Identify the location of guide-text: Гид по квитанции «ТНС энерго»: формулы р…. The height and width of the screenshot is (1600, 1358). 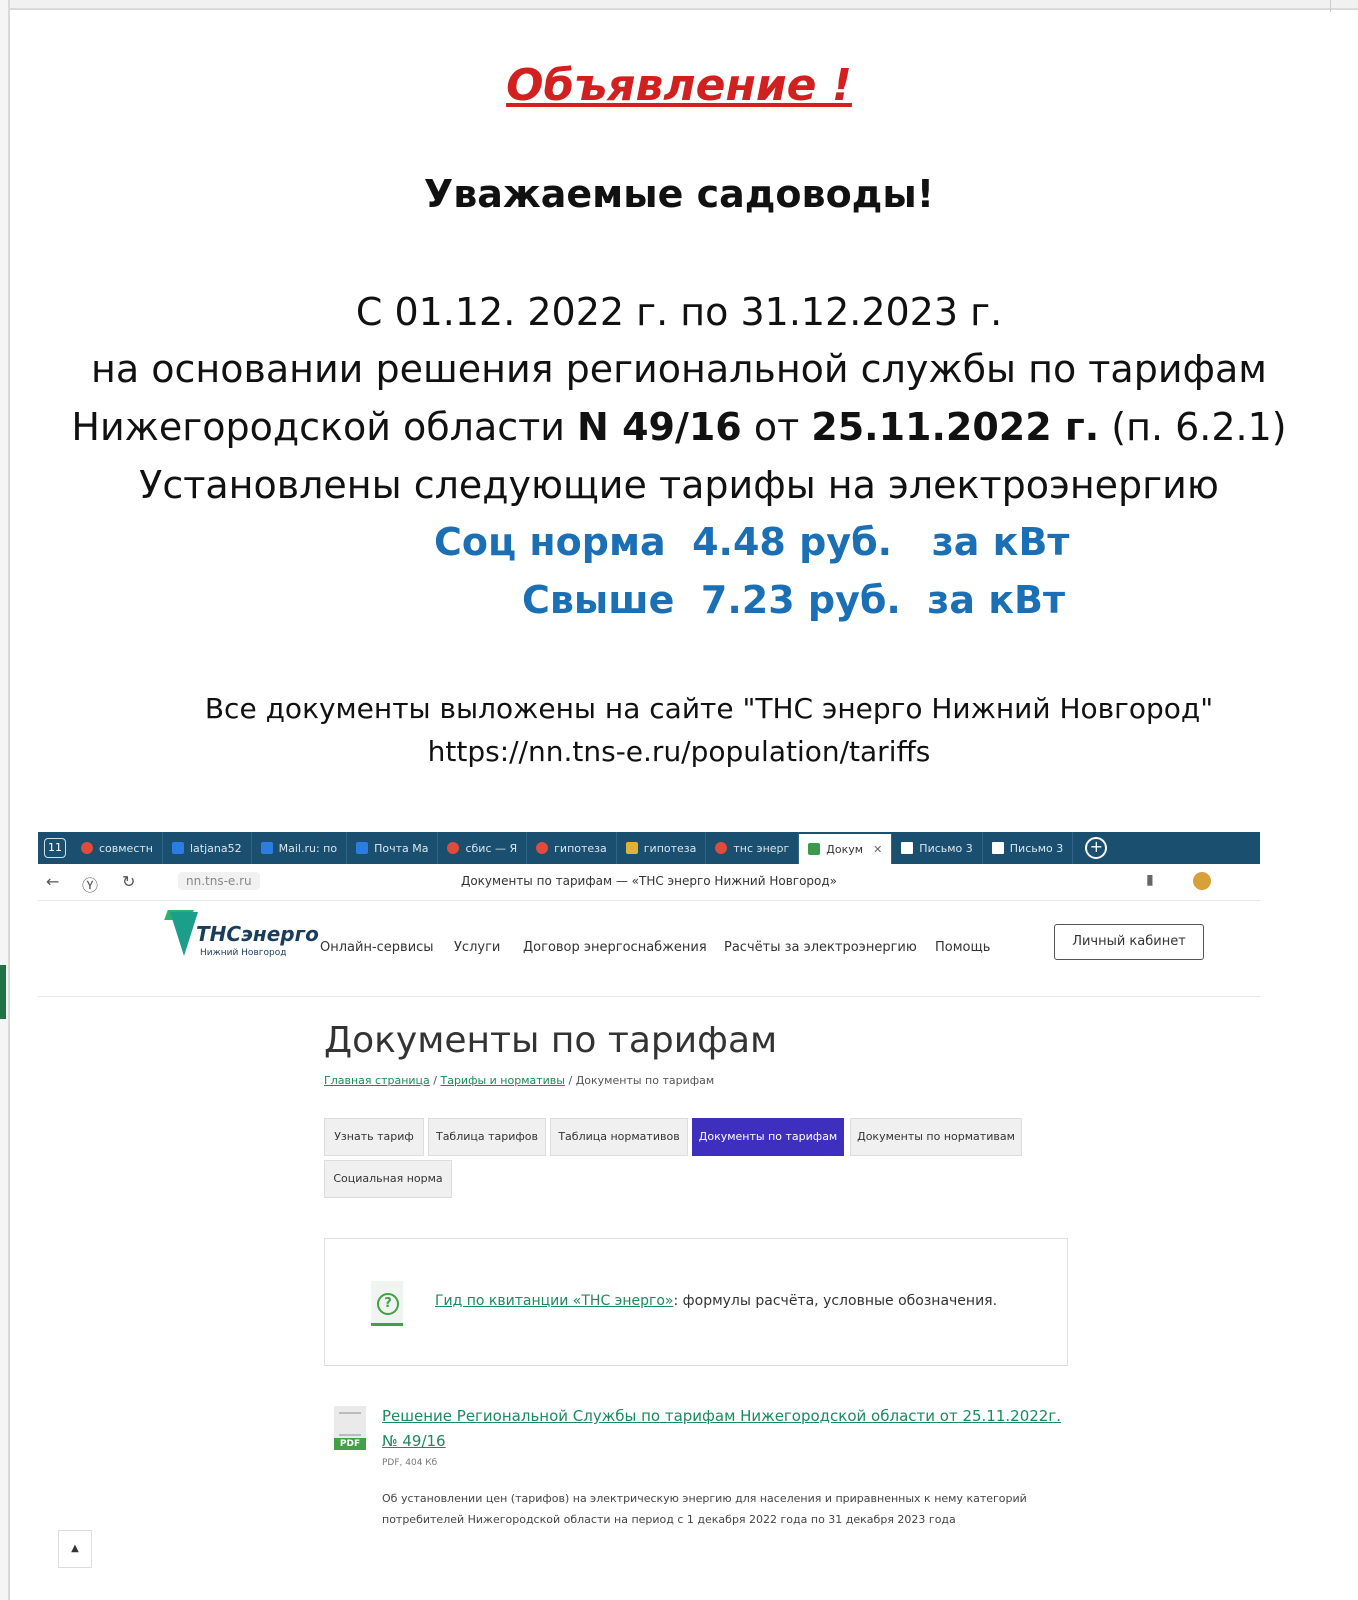
(716, 1301).